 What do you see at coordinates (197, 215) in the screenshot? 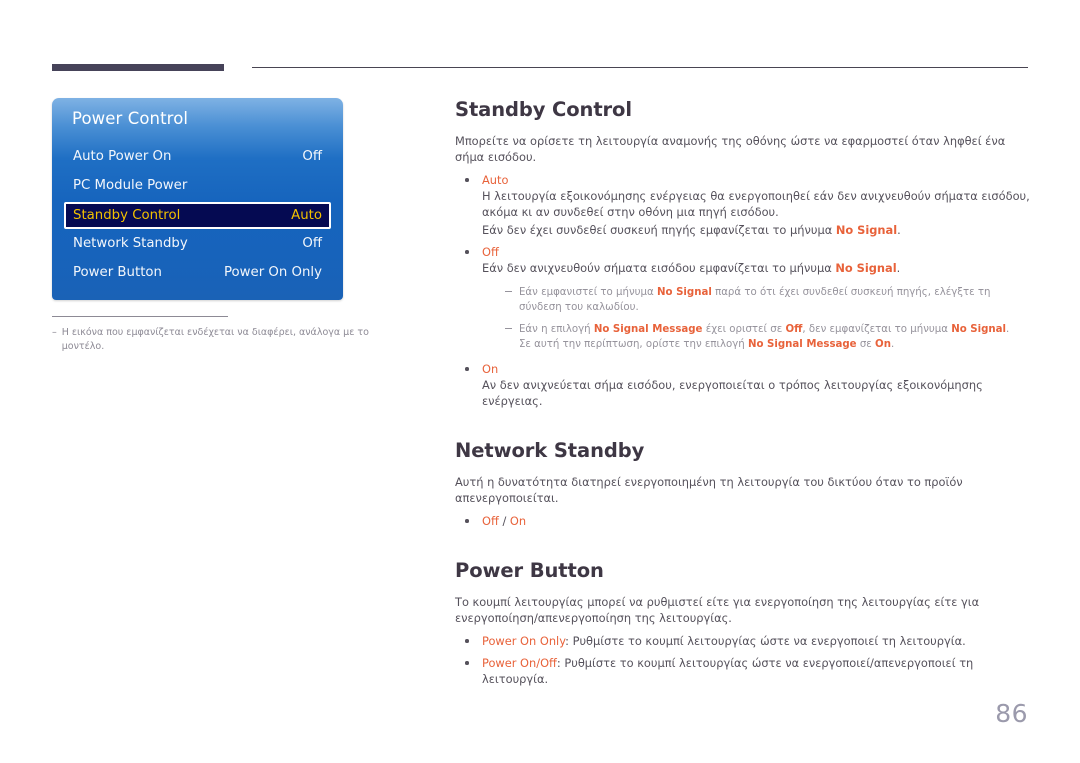
I see `osd-row-standby-control: Standby Control Auto` at bounding box center [197, 215].